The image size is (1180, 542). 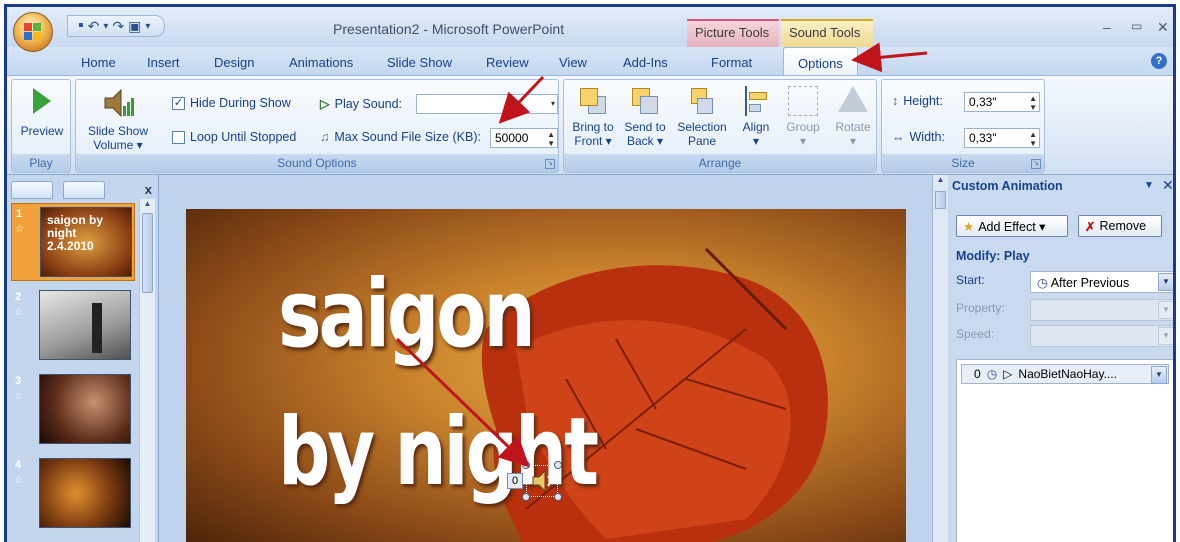 What do you see at coordinates (32, 190) in the screenshot?
I see `slides-tab` at bounding box center [32, 190].